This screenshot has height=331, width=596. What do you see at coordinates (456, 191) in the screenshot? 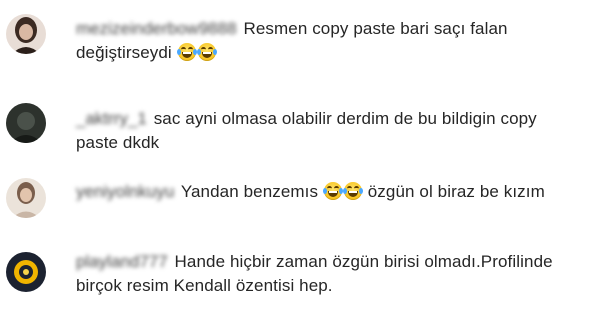
I see `comment-body-continued: özgün ol biraz be kızım` at bounding box center [456, 191].